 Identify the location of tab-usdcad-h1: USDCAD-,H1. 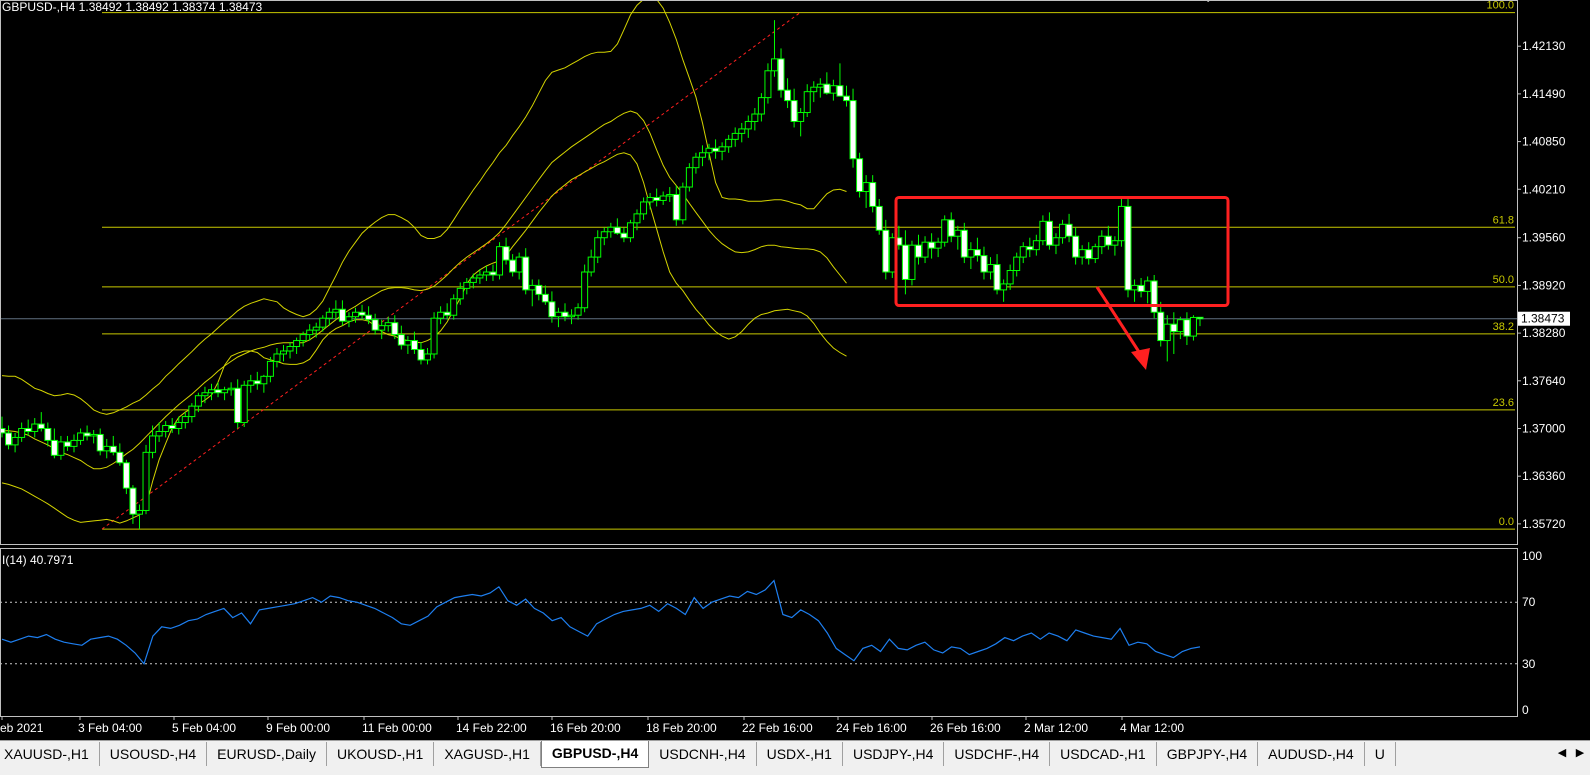
(1103, 754).